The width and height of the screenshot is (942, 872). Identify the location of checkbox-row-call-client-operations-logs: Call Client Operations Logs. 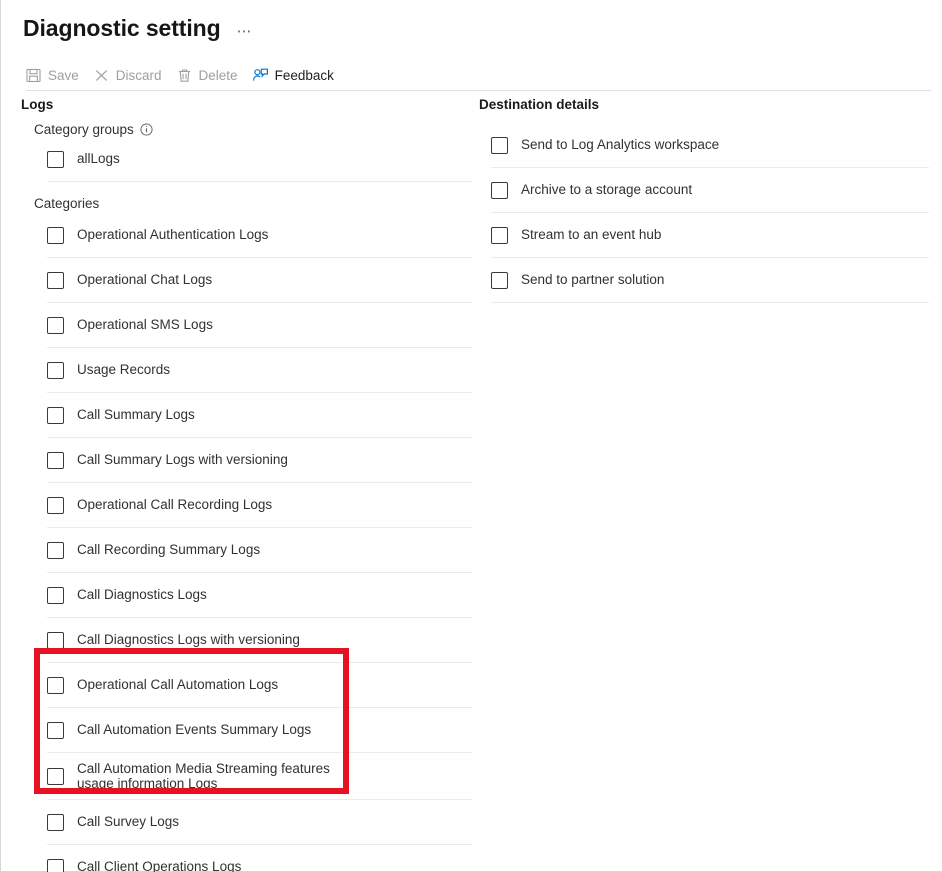
(259, 858).